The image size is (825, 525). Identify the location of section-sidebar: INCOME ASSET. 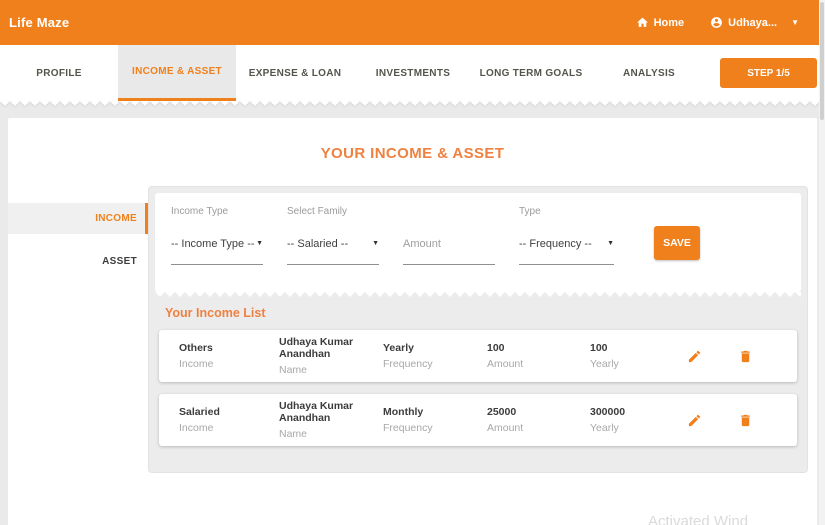
(78, 329).